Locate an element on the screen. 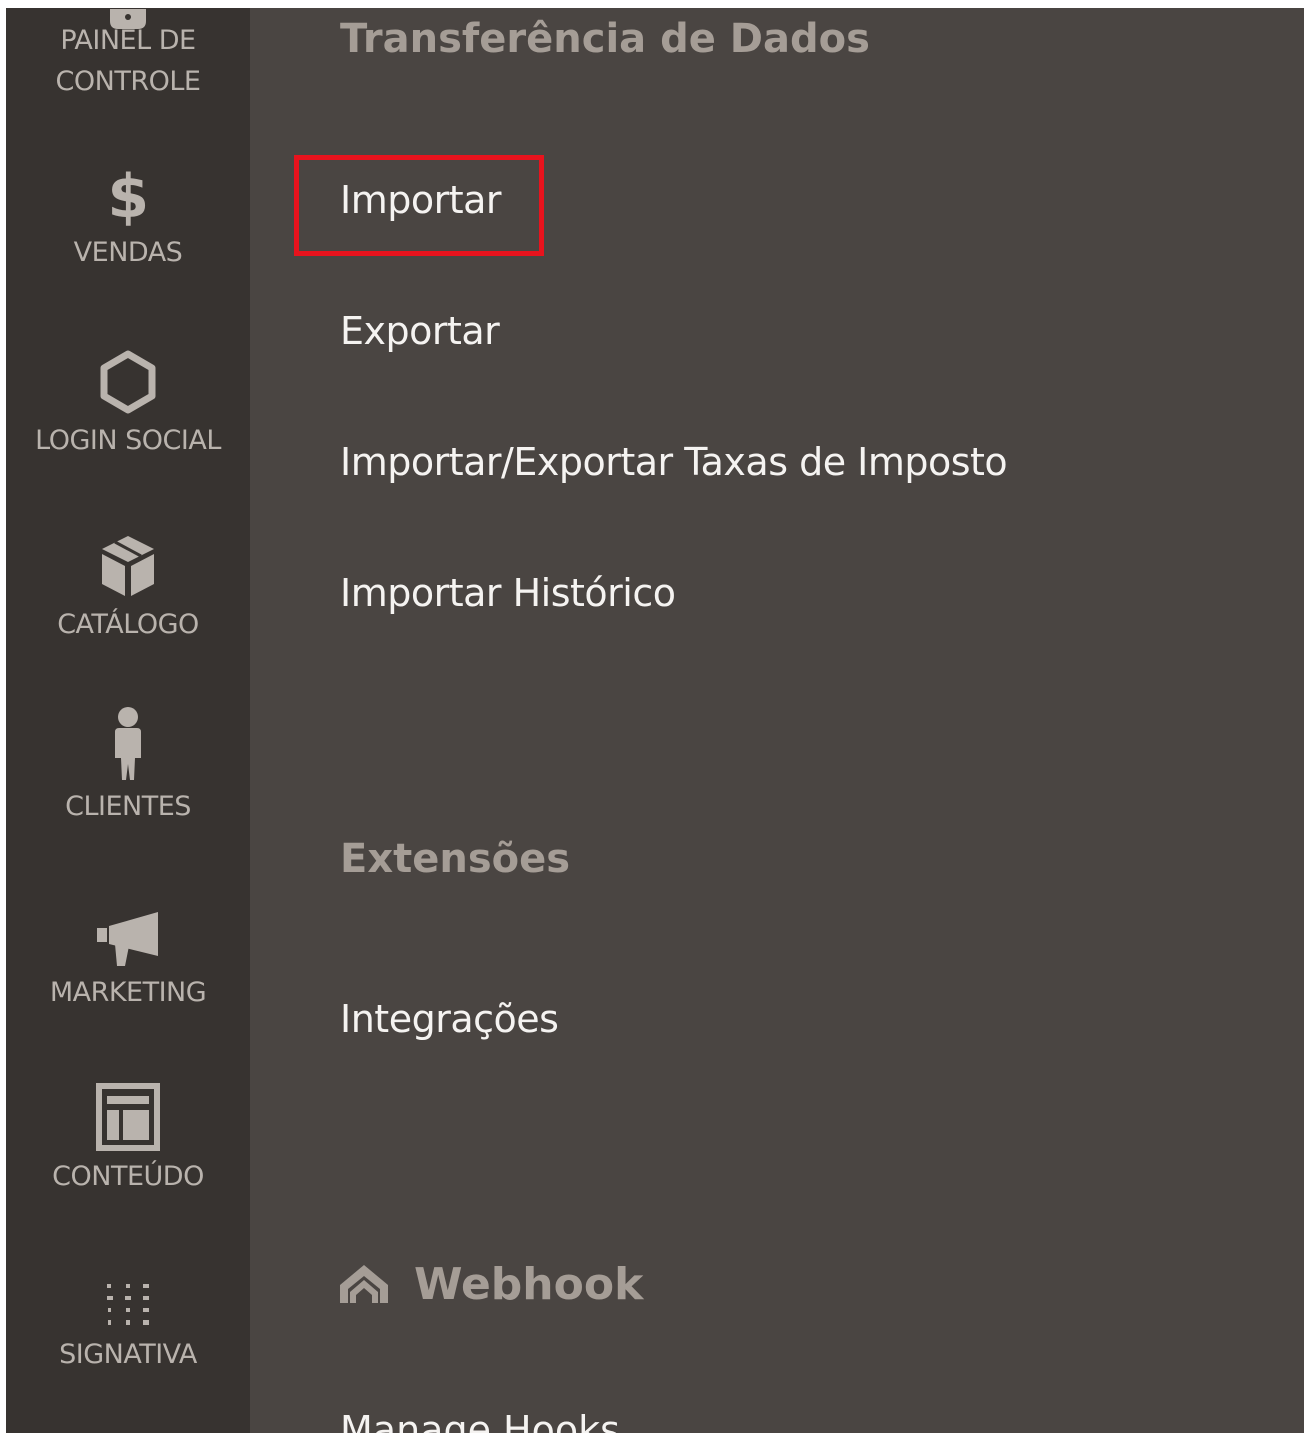  hexagon-icon is located at coordinates (128, 384).